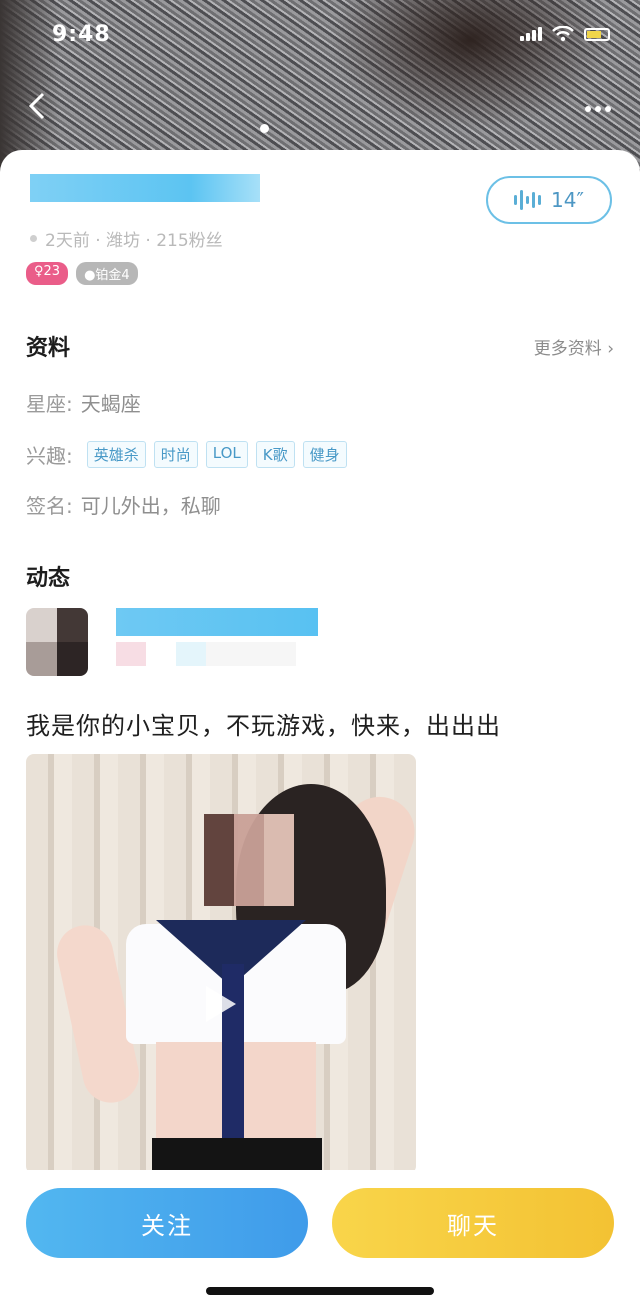 This screenshot has height=1307, width=640. I want to click on chat-button: 聊天, so click(473, 1223).